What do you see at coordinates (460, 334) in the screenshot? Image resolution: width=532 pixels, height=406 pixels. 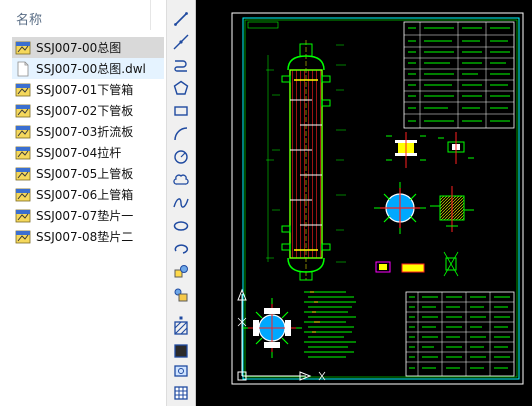 I see `title-block` at bounding box center [460, 334].